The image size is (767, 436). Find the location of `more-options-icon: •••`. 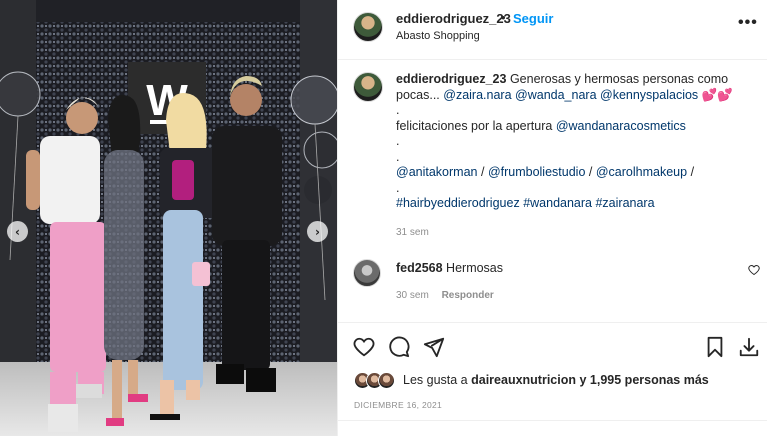

more-options-icon: ••• is located at coordinates (748, 23).